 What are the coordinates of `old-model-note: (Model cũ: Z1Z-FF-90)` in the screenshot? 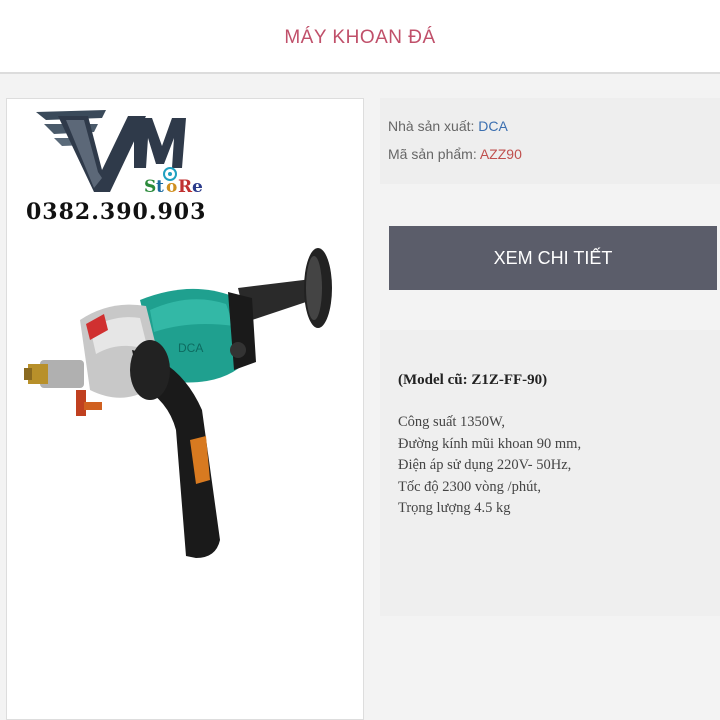 It's located at (473, 380).